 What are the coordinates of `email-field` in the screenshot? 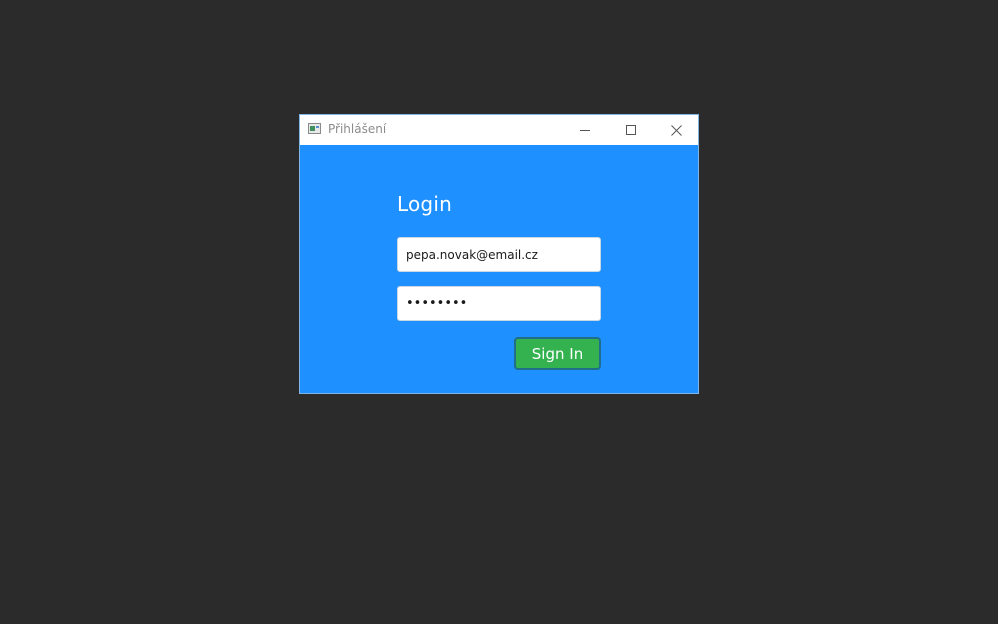 It's located at (499, 254).